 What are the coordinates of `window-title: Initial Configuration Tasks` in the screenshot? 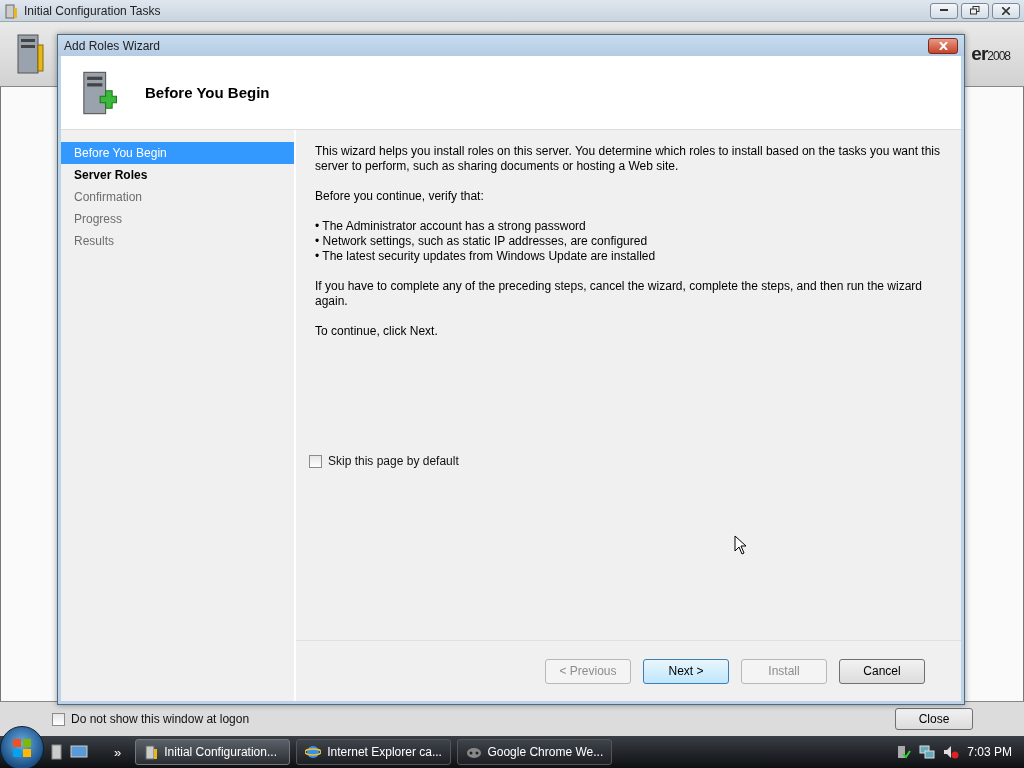 It's located at (92, 10).